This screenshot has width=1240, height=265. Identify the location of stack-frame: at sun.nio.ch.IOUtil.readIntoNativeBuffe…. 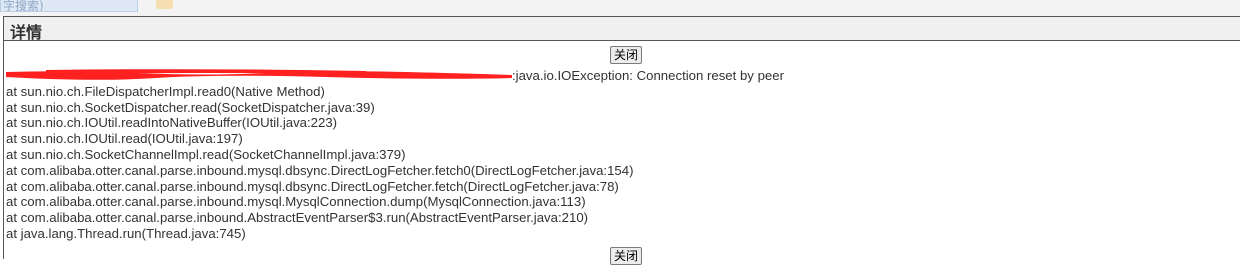
(172, 123).